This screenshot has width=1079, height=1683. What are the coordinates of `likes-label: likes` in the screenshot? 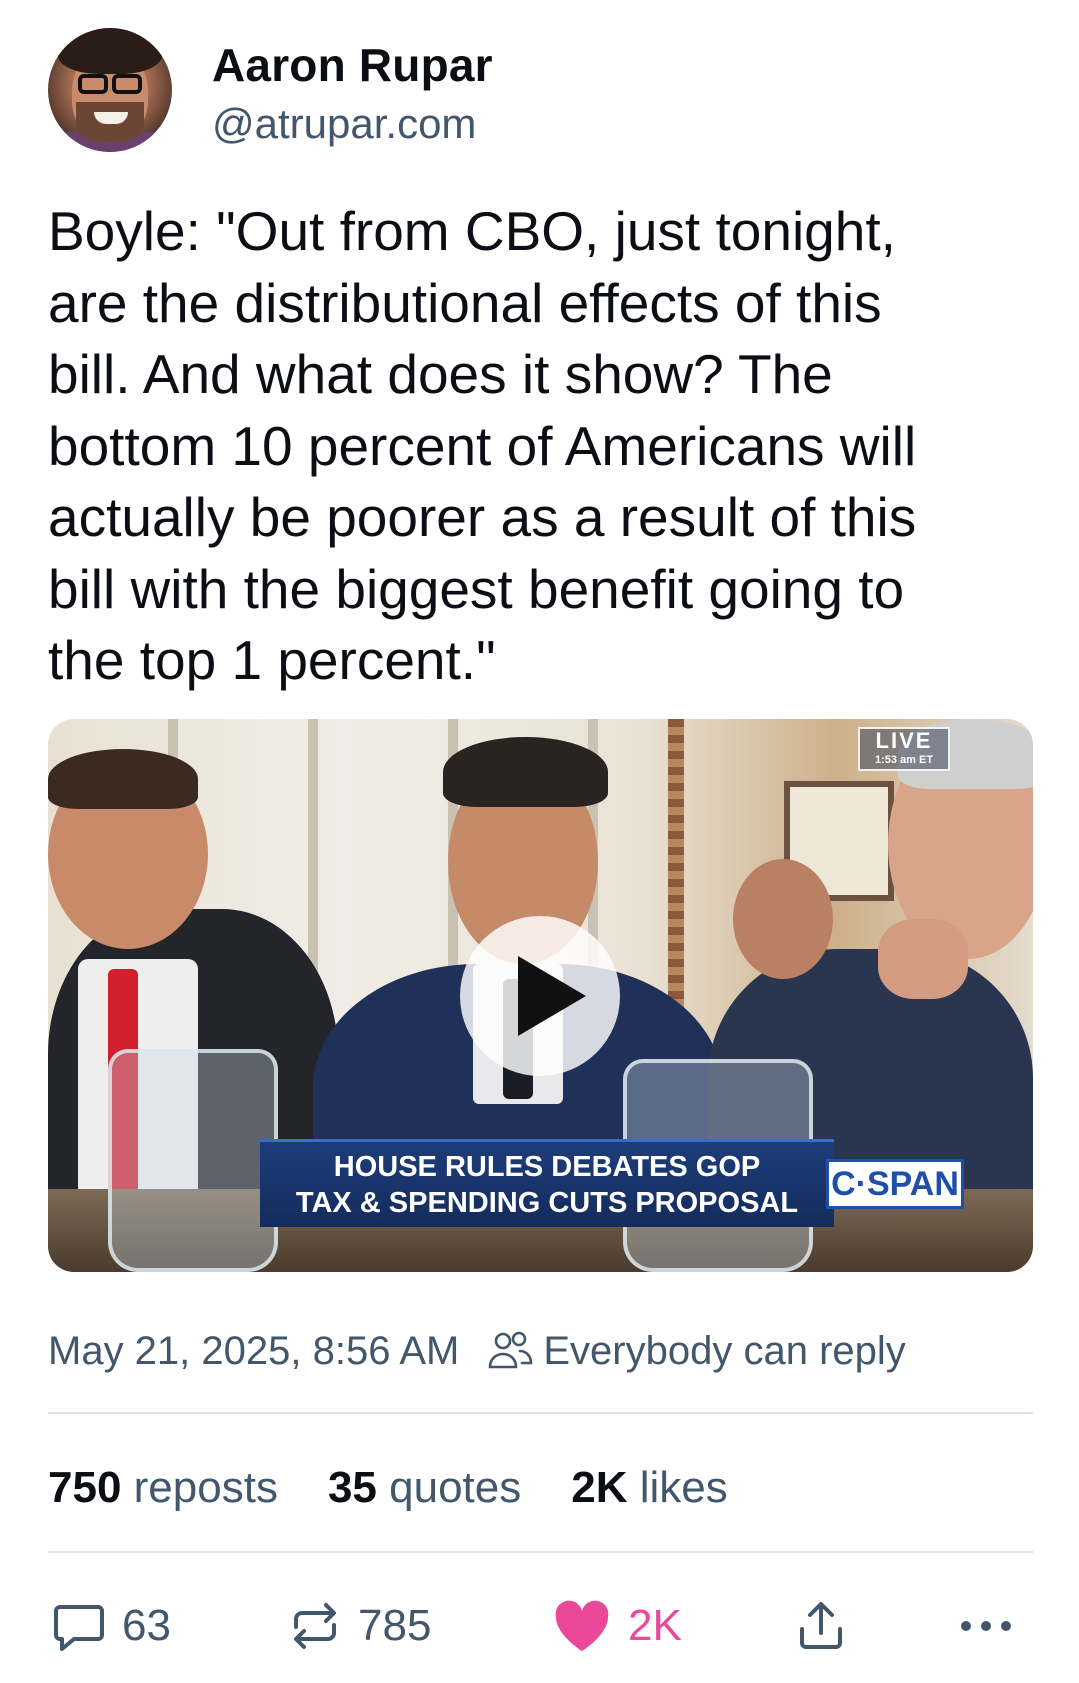 It's located at (683, 1487).